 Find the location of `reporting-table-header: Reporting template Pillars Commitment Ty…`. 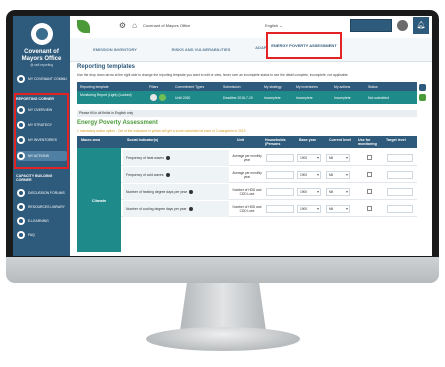

reporting-table-header: Reporting template Pillars Commitment Ty… is located at coordinates (247, 86).